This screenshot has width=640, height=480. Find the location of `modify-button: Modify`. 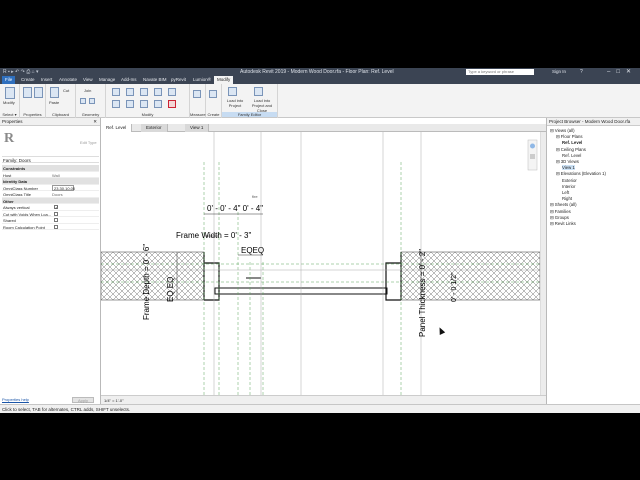

modify-button: Modify is located at coordinates (9, 102).